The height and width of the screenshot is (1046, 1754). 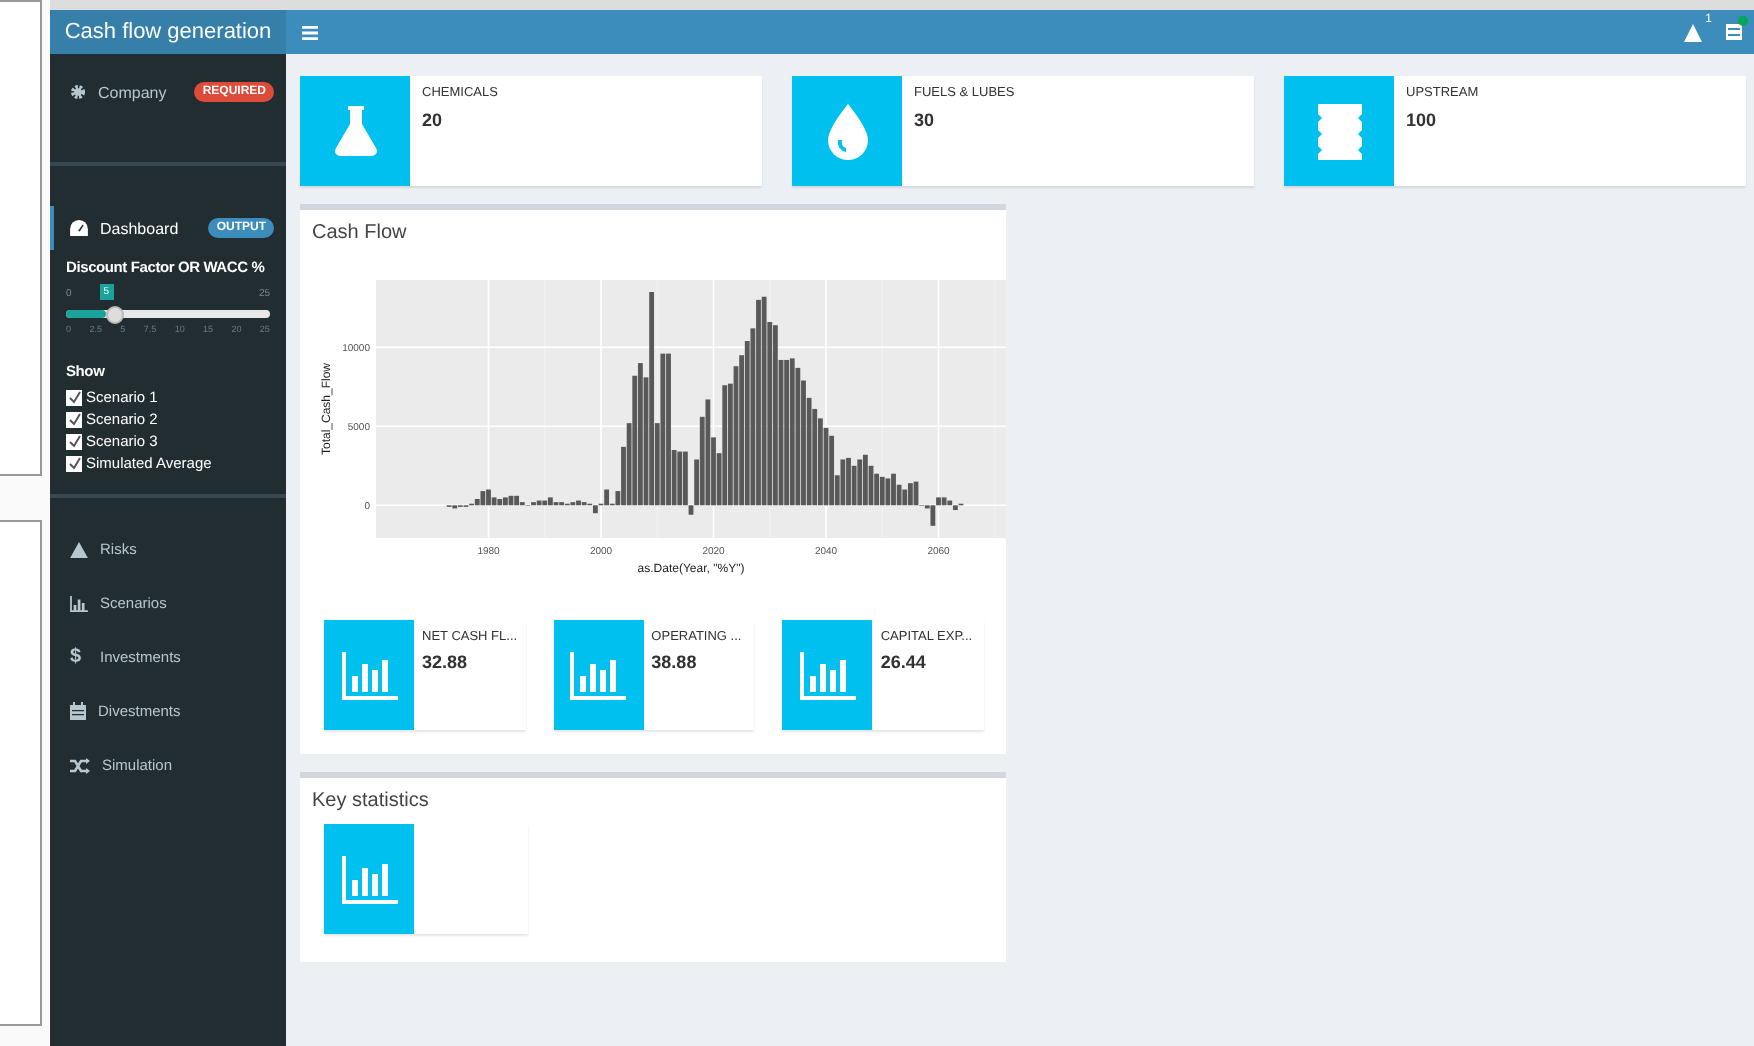 I want to click on value-number: 38.88, so click(x=675, y=662).